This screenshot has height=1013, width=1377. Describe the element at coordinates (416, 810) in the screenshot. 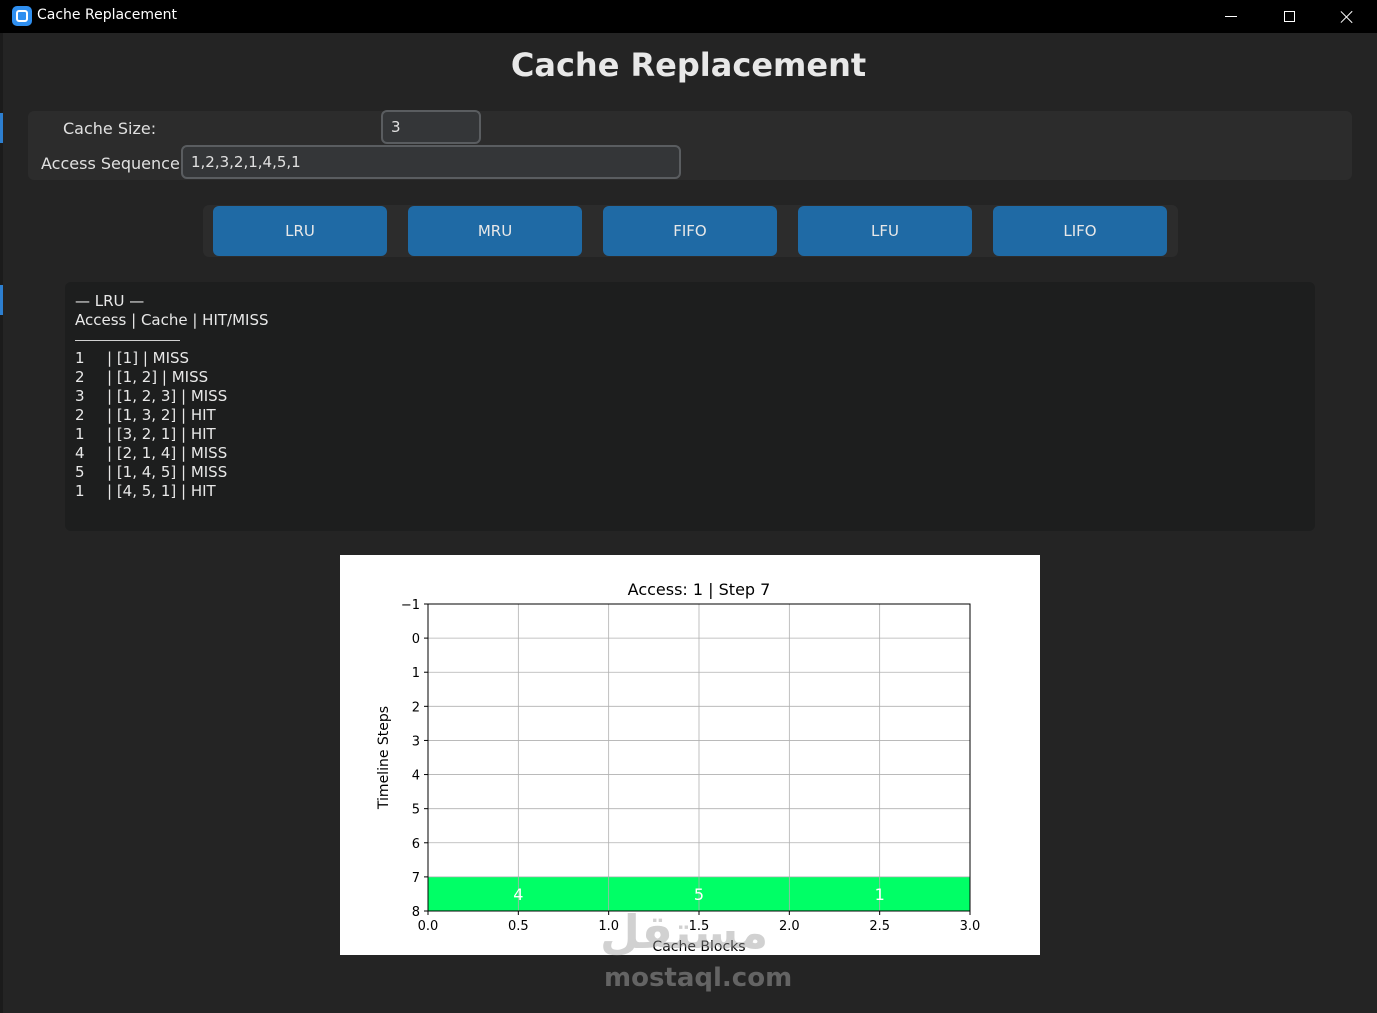

I see `y-tick-label: 5` at that location.